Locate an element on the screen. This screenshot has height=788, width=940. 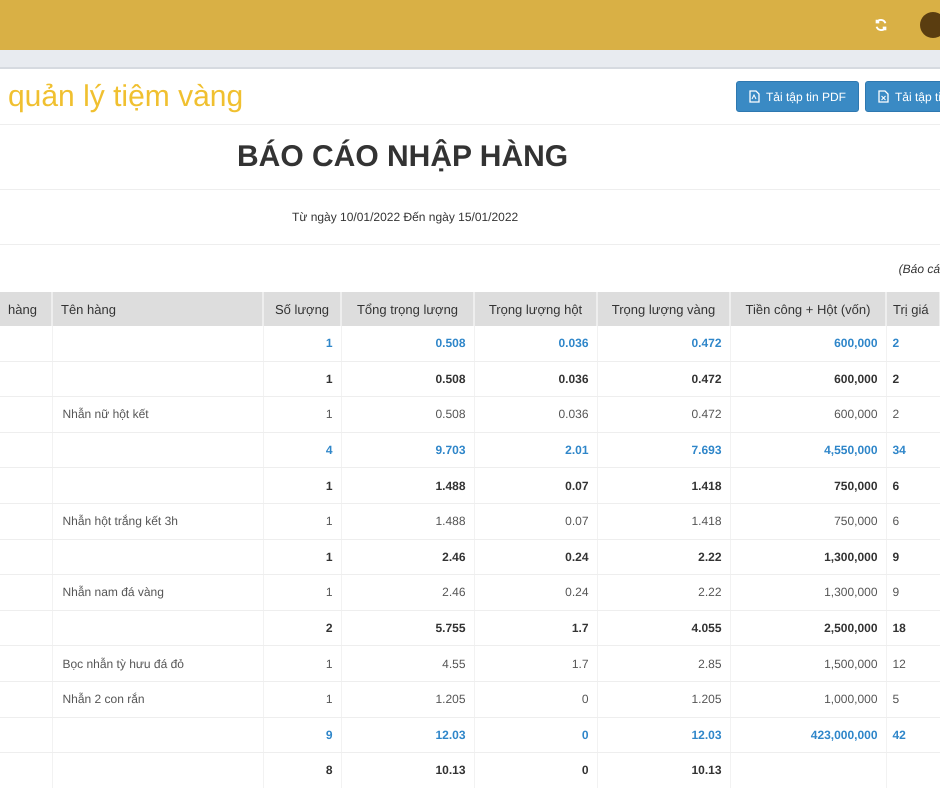
date-range: Từ ngày 10/01/2022 Đến ngày 15/01/2022 is located at coordinates (405, 217).